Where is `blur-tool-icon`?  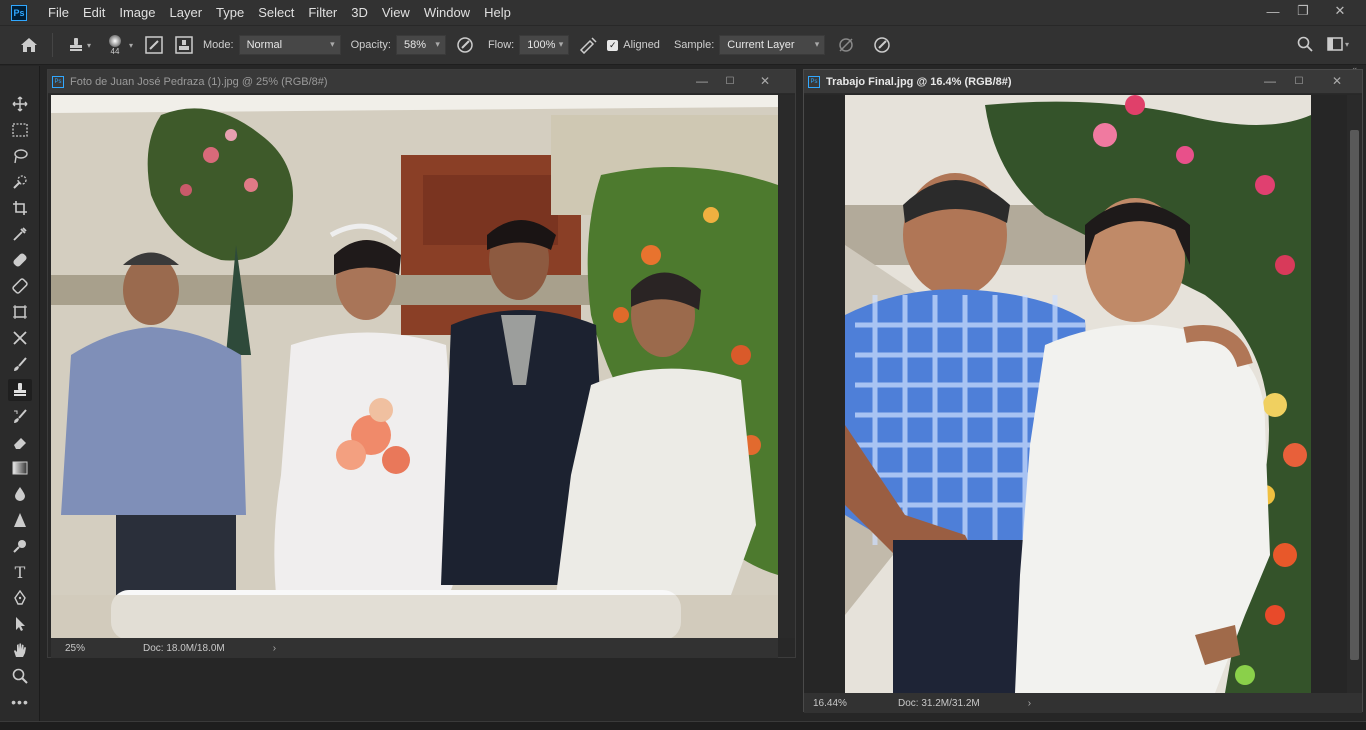 blur-tool-icon is located at coordinates (20, 494).